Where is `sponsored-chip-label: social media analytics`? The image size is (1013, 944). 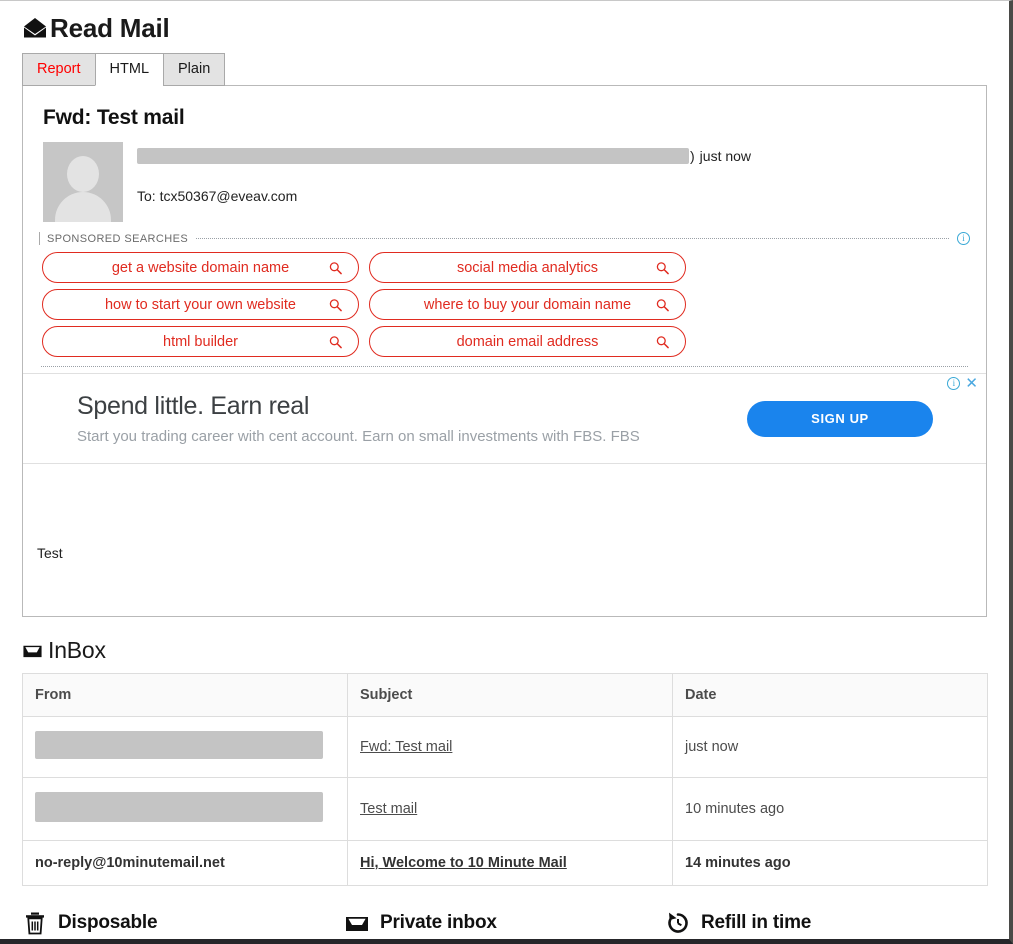 sponsored-chip-label: social media analytics is located at coordinates (527, 267).